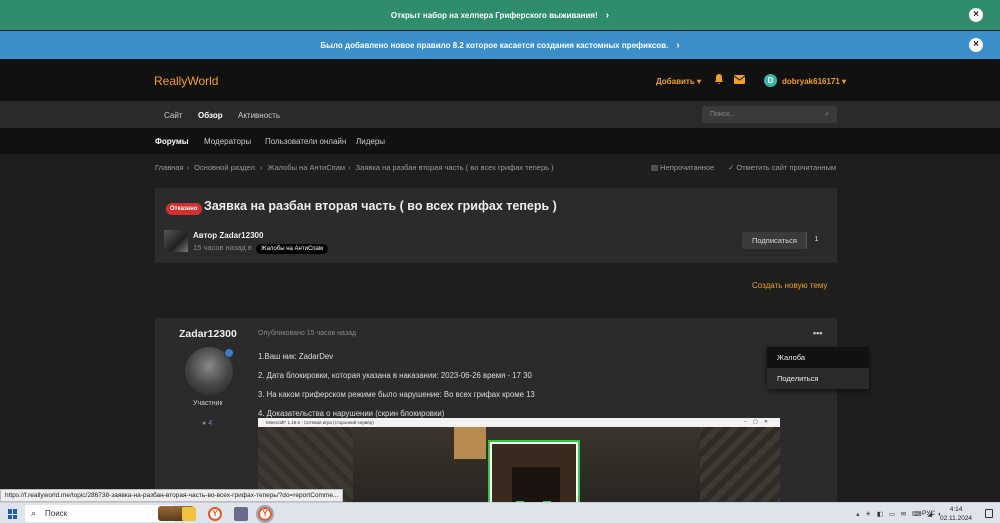 The image size is (1000, 523). I want to click on nav-activity: Активность, so click(259, 115).